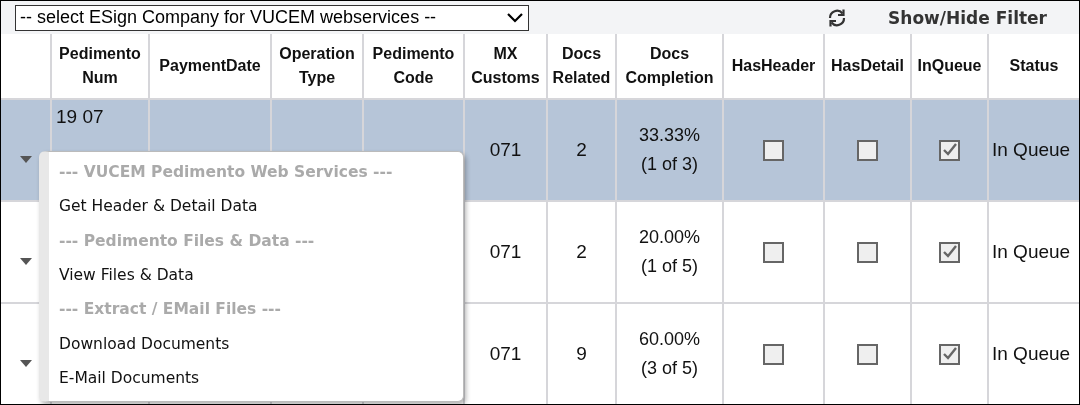 This screenshot has height=405, width=1080. What do you see at coordinates (967, 17) in the screenshot?
I see `show-hide-filter-button: Show/Hide Filter` at bounding box center [967, 17].